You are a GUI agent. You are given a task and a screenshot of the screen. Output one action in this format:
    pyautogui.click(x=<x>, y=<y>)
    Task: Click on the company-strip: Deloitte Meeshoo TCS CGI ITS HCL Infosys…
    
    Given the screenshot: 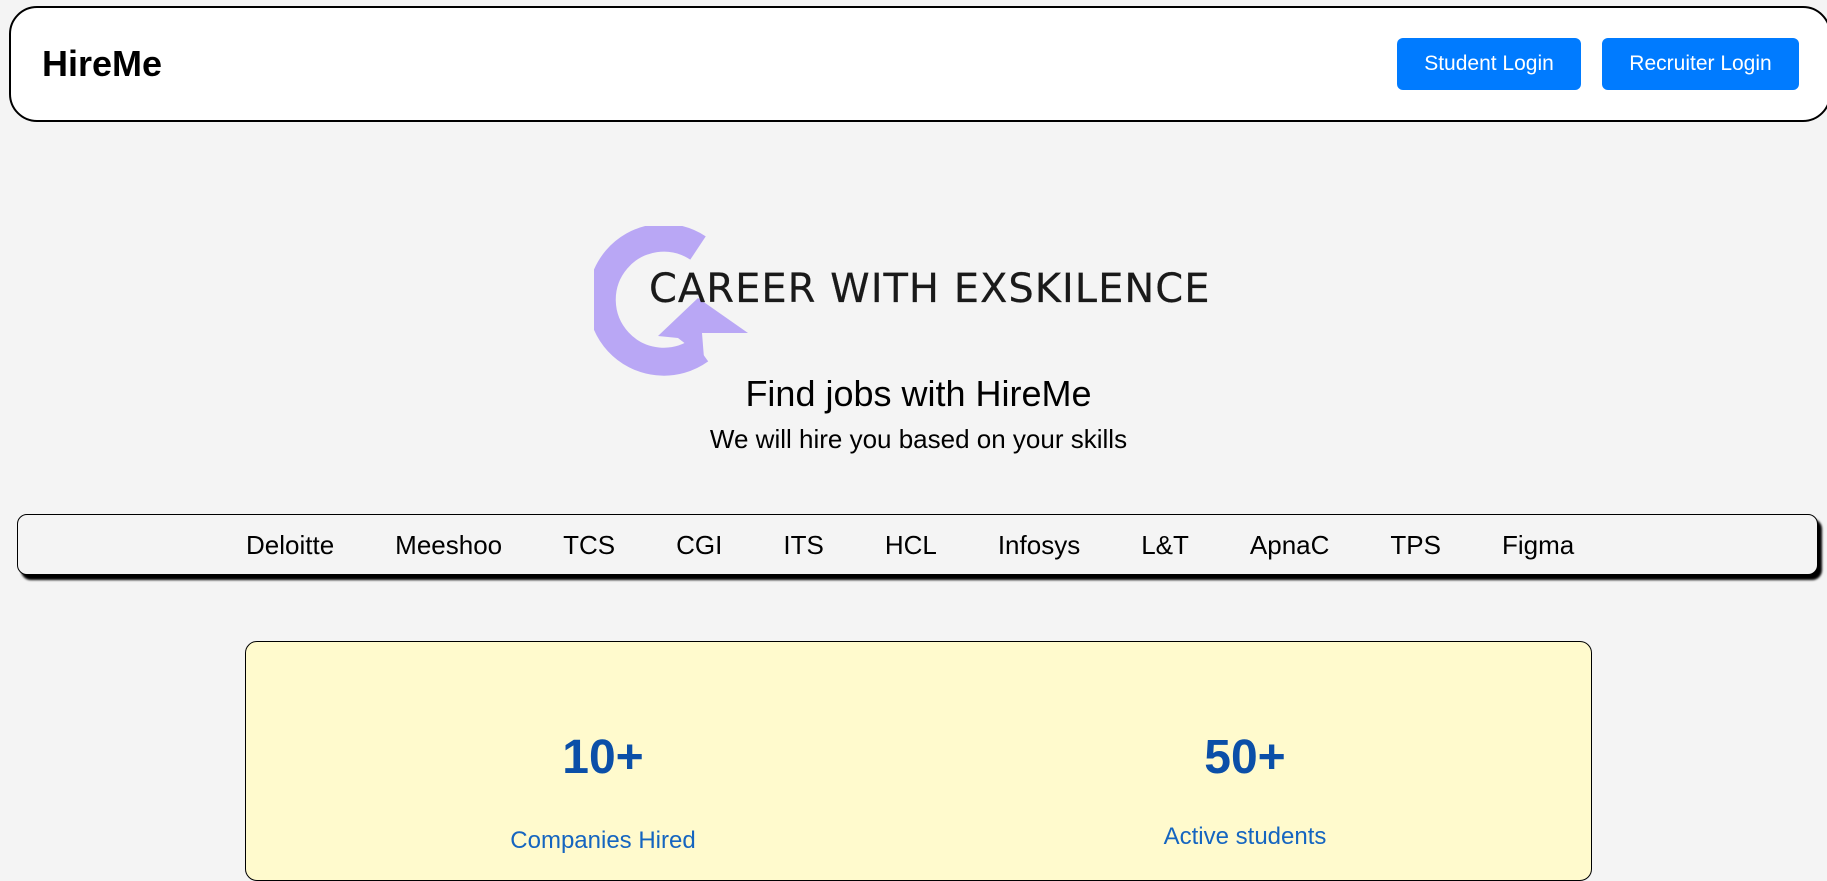 What is the action you would take?
    pyautogui.click(x=917, y=544)
    